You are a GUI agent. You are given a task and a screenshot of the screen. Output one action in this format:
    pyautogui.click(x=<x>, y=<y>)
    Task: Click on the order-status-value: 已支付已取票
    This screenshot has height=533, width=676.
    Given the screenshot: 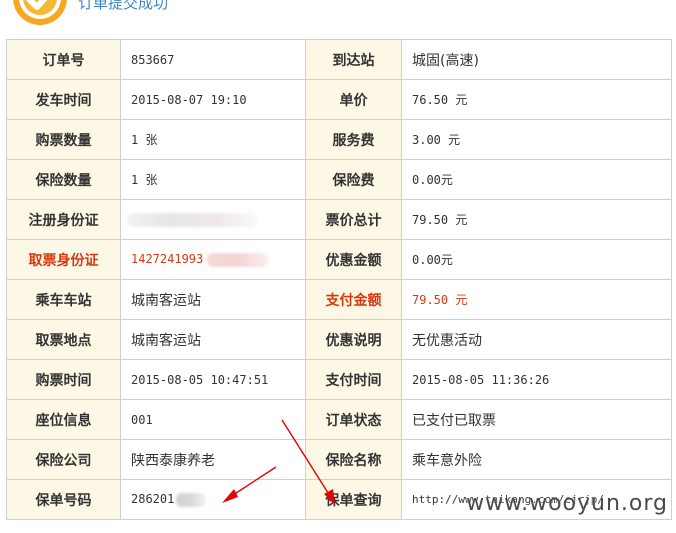 What is the action you would take?
    pyautogui.click(x=536, y=419)
    